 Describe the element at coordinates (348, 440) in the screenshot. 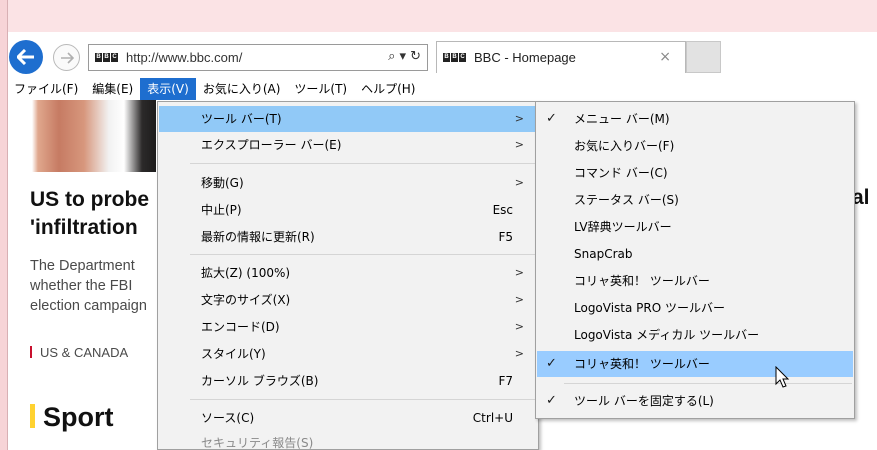

I see `menu-item-security-report: セキュリティ報告(S)` at that location.